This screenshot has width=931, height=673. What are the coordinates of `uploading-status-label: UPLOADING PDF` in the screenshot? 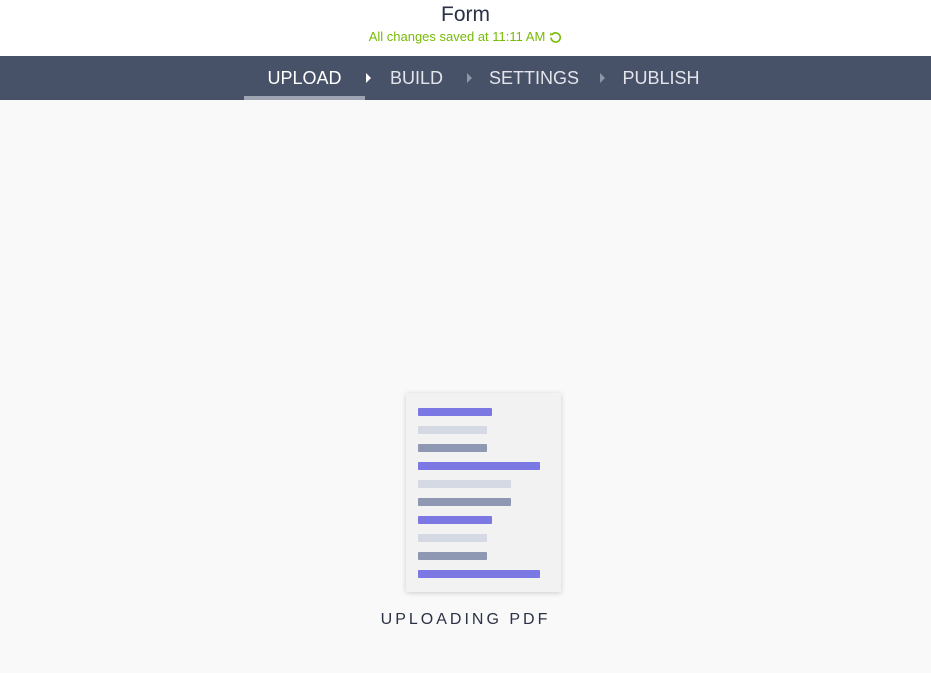 It's located at (465, 619).